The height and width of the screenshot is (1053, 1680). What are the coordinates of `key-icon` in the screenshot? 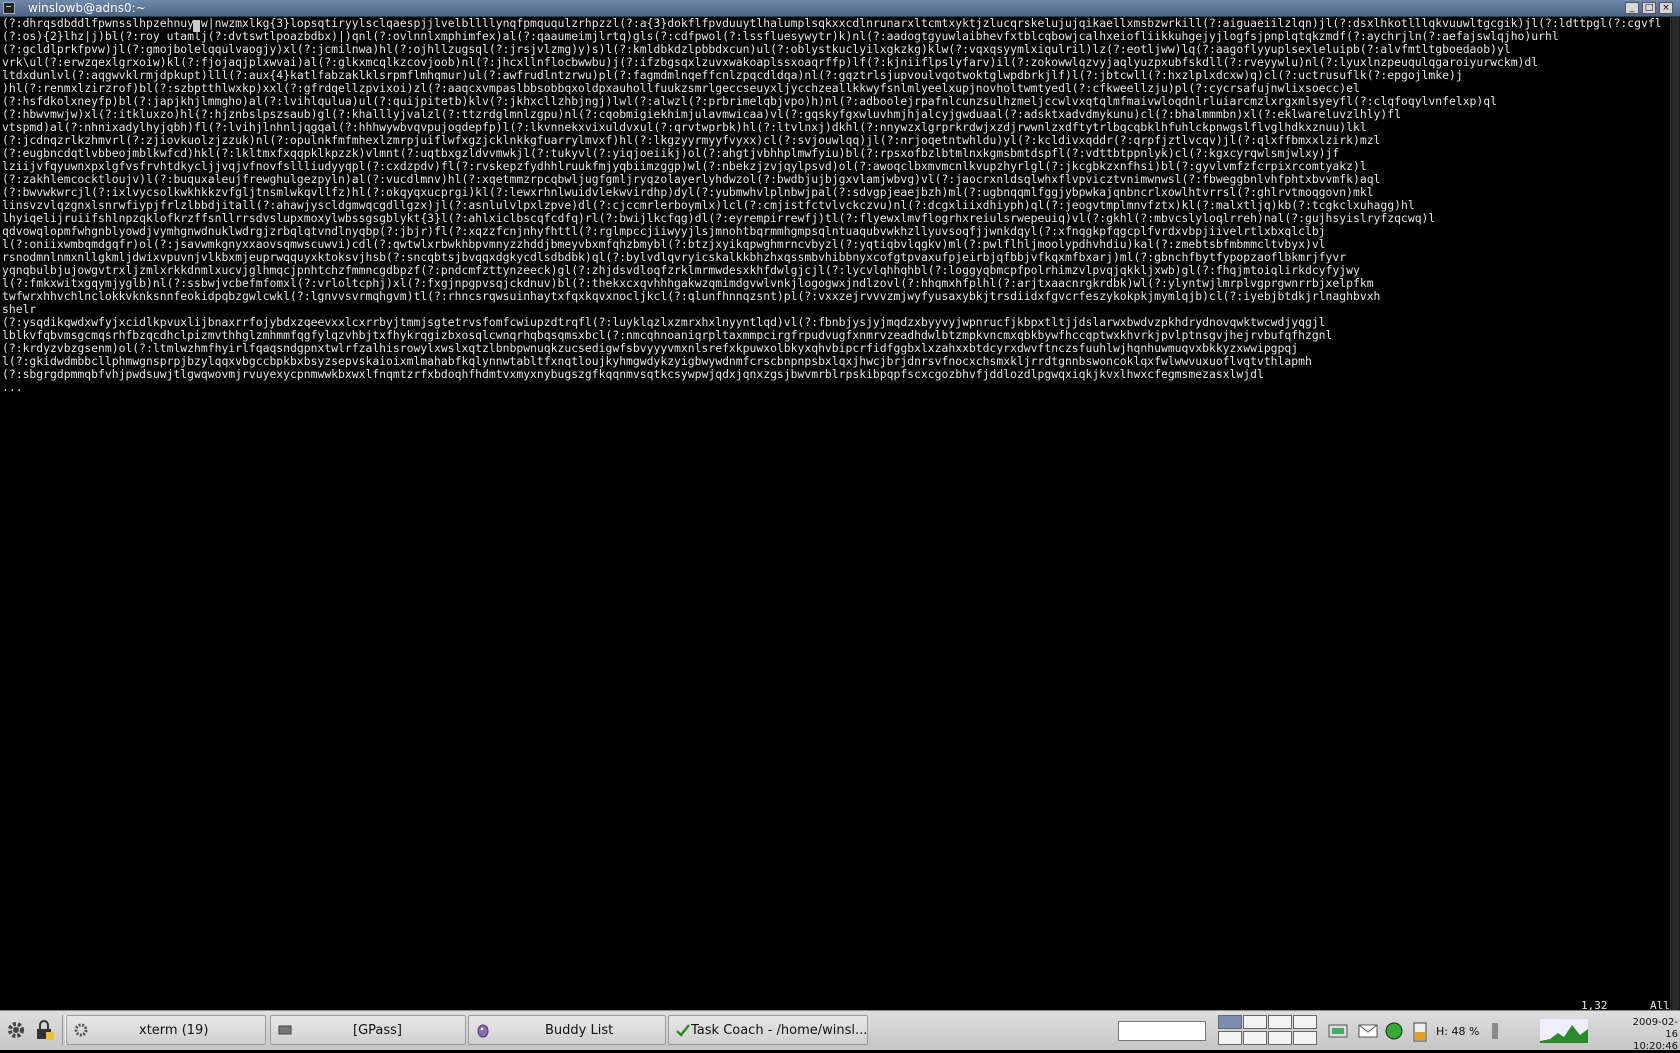 It's located at (285, 1030).